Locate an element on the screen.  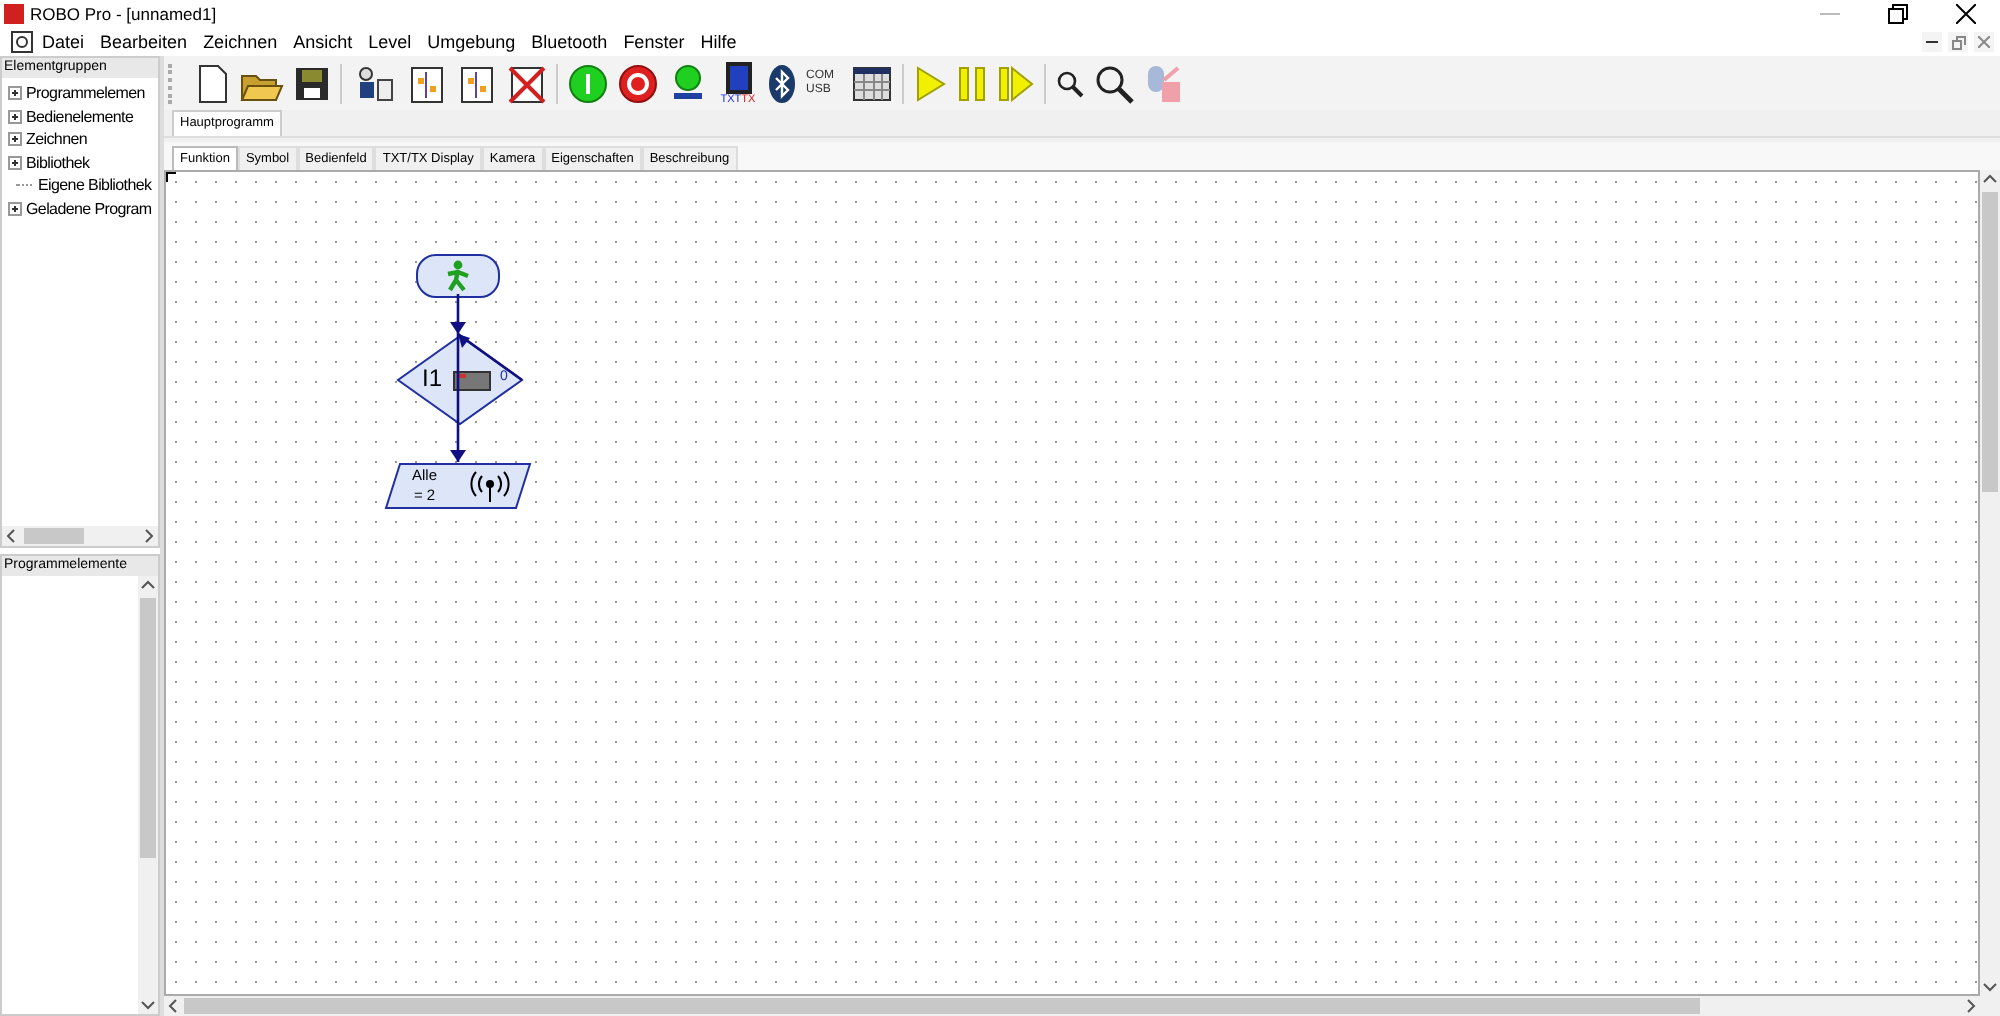
menu-item: Bluetooth is located at coordinates (569, 42).